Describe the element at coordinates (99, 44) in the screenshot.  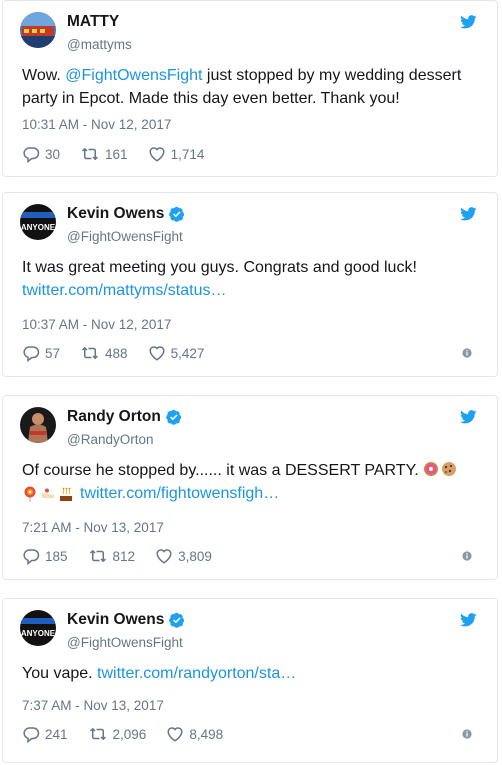
I see `user-handle: @mattyms` at that location.